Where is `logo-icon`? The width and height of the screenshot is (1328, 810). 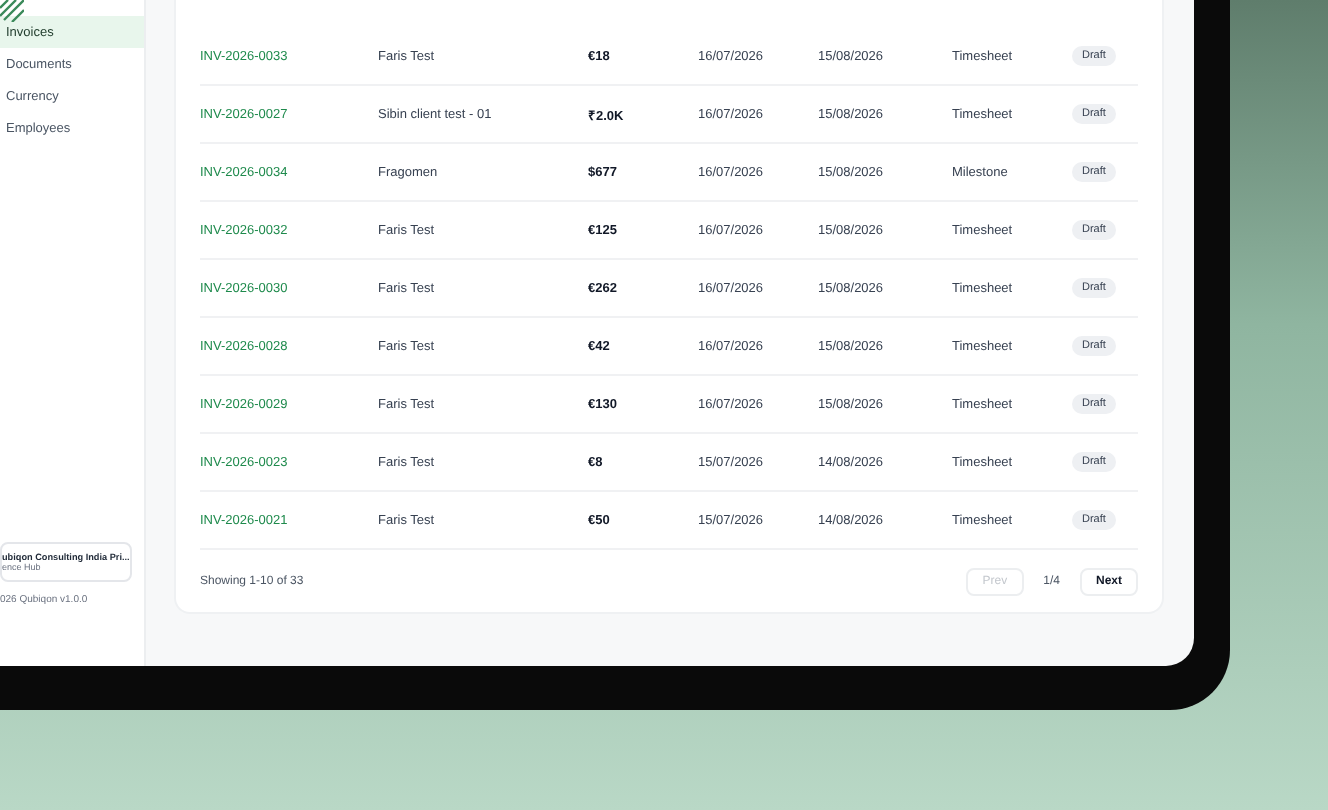
logo-icon is located at coordinates (12, 11).